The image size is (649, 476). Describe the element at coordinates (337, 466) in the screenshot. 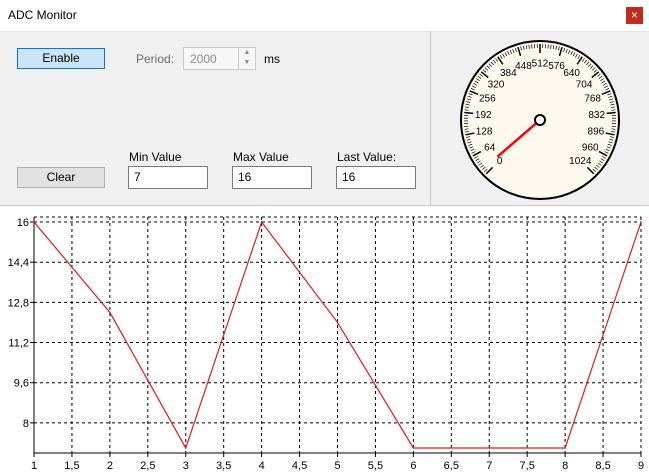

I see `chart-xtick-label: 5` at that location.